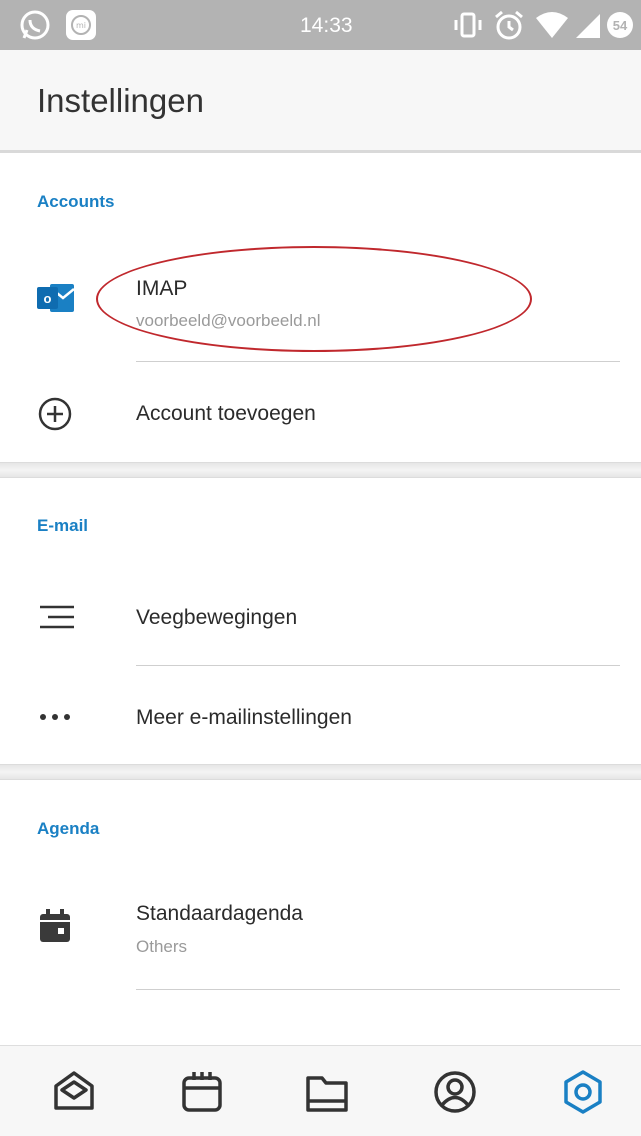 The image size is (641, 1136). I want to click on settings-icon, so click(583, 1092).